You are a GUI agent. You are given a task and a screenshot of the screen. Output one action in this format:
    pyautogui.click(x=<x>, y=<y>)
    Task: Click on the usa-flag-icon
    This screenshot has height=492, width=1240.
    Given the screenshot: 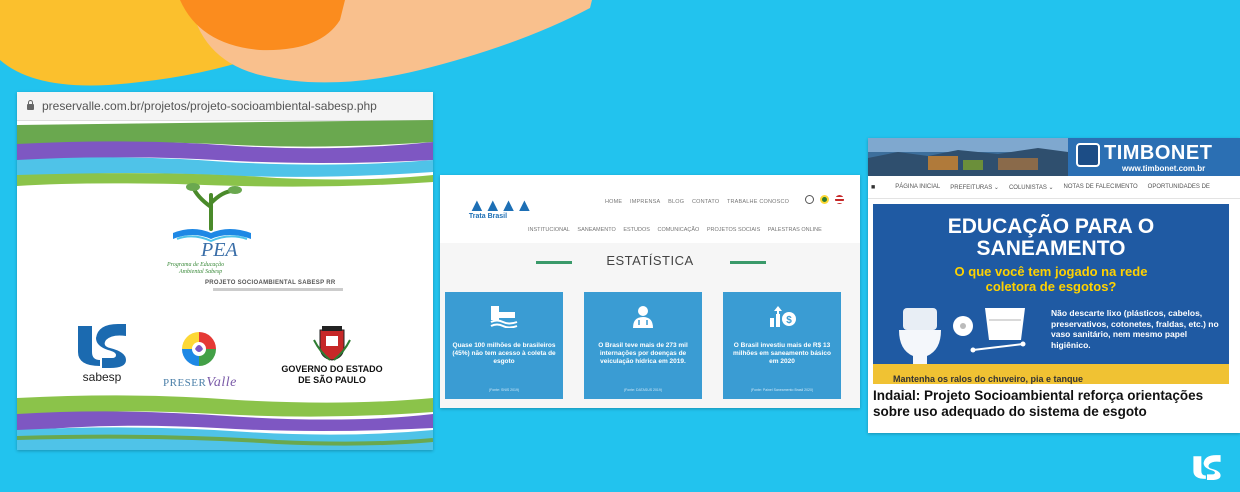 What is the action you would take?
    pyautogui.click(x=839, y=199)
    